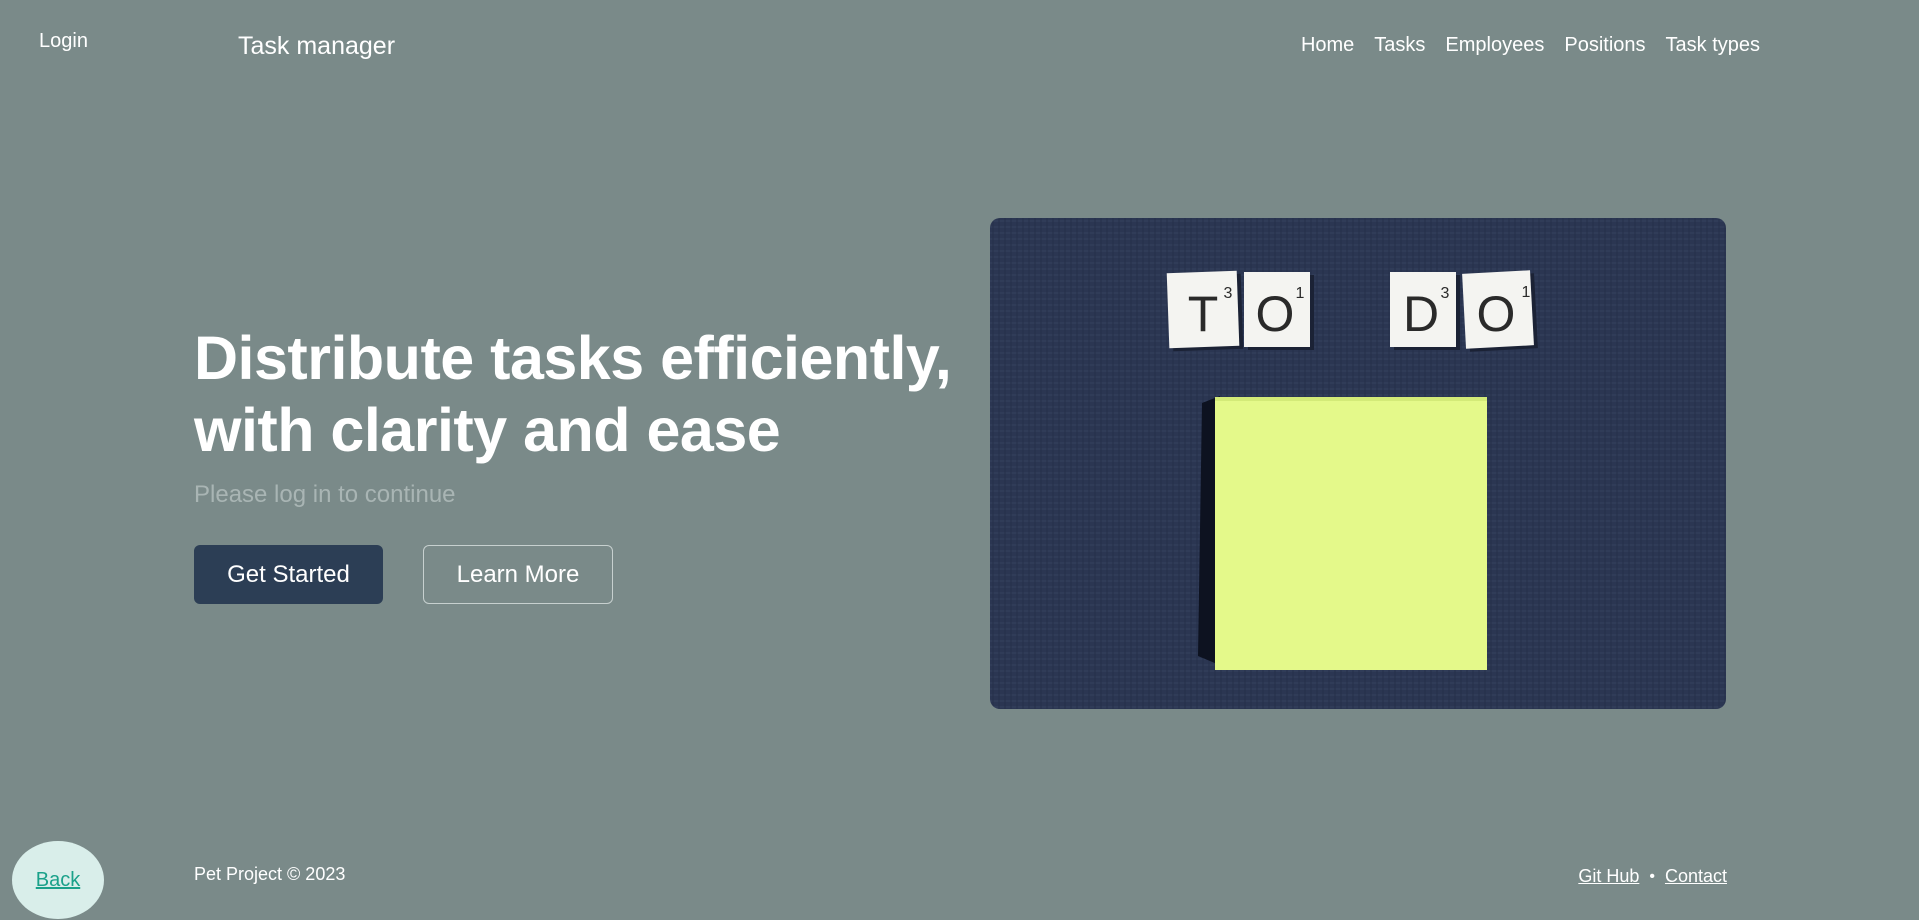 The height and width of the screenshot is (920, 1919). I want to click on sticky-note, so click(1342, 533).